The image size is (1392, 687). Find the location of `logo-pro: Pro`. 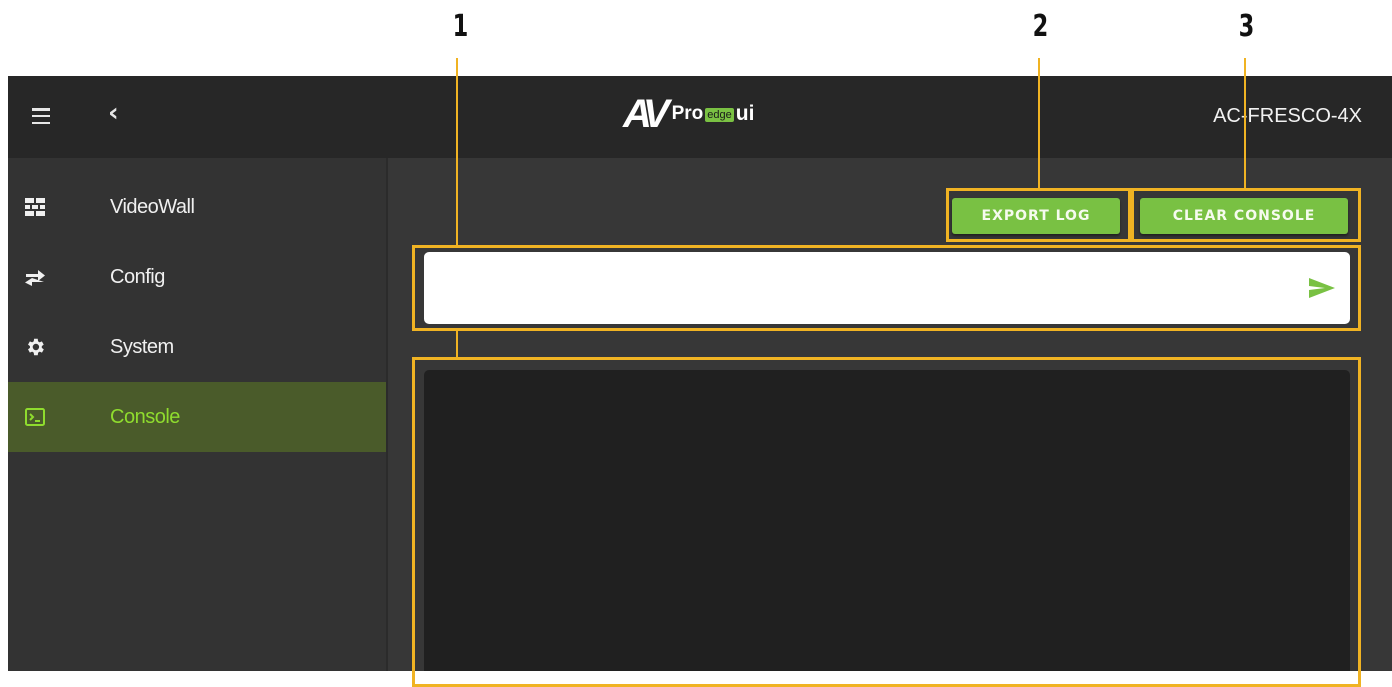

logo-pro: Pro is located at coordinates (687, 113).